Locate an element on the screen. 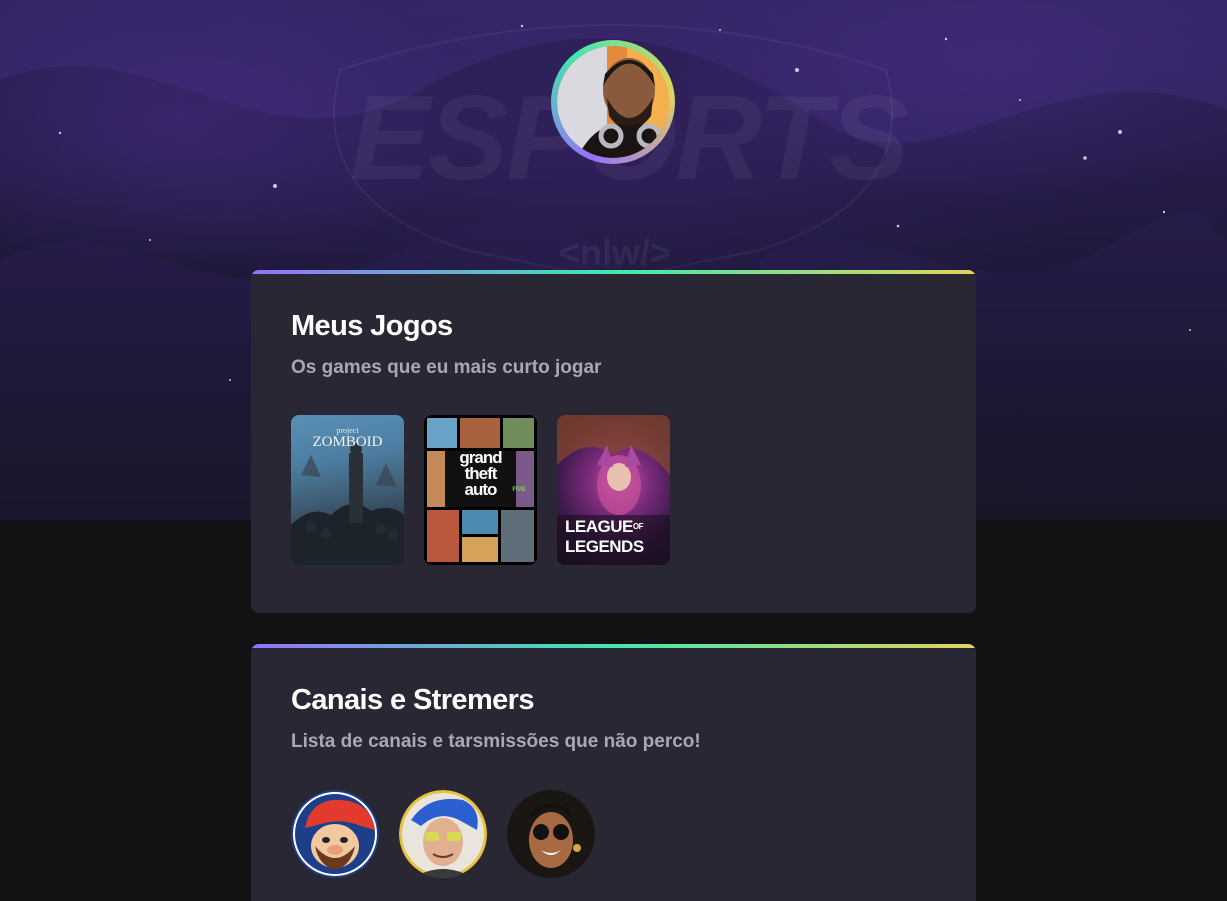  game-card-league-of-legends: LEAGUEOF LEGENDS is located at coordinates (613, 490).